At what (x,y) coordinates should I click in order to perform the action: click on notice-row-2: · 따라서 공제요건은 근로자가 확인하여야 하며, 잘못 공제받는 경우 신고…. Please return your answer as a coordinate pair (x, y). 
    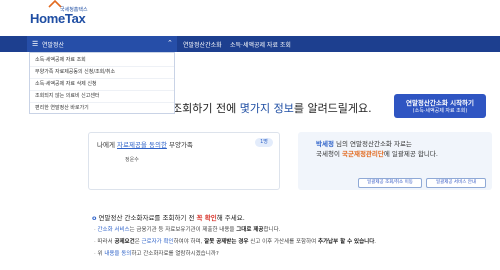
    Looking at the image, I should click on (235, 242).